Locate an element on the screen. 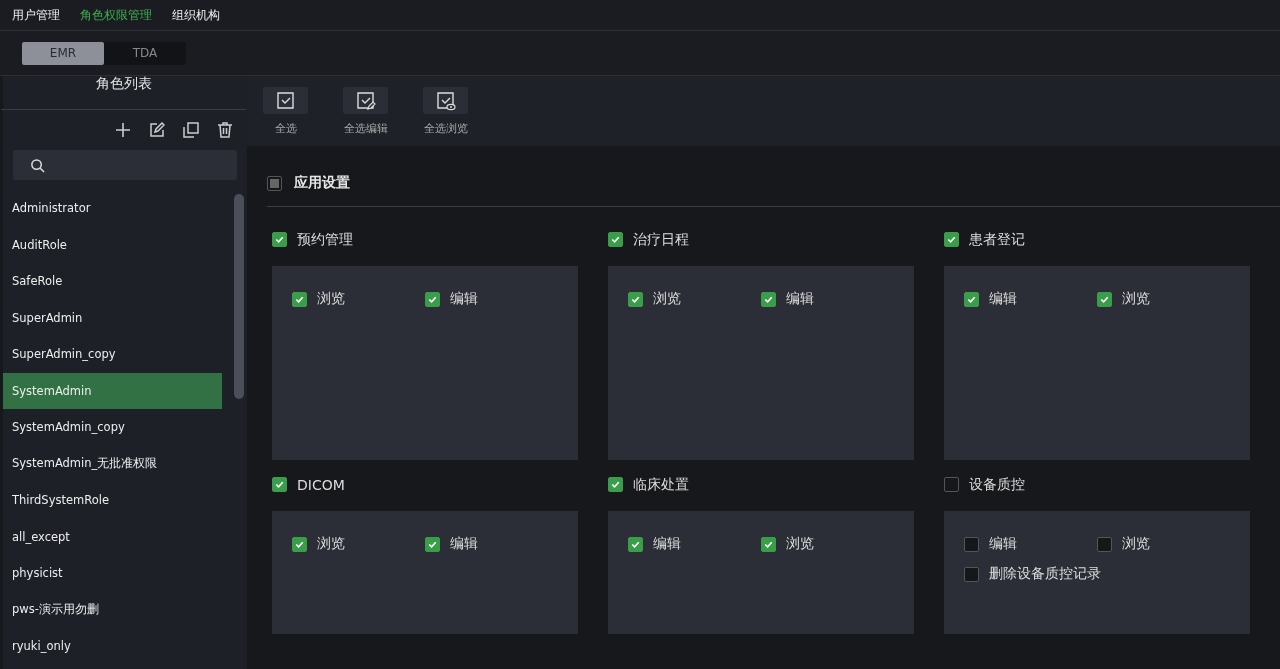  edit-icon is located at coordinates (157, 130).